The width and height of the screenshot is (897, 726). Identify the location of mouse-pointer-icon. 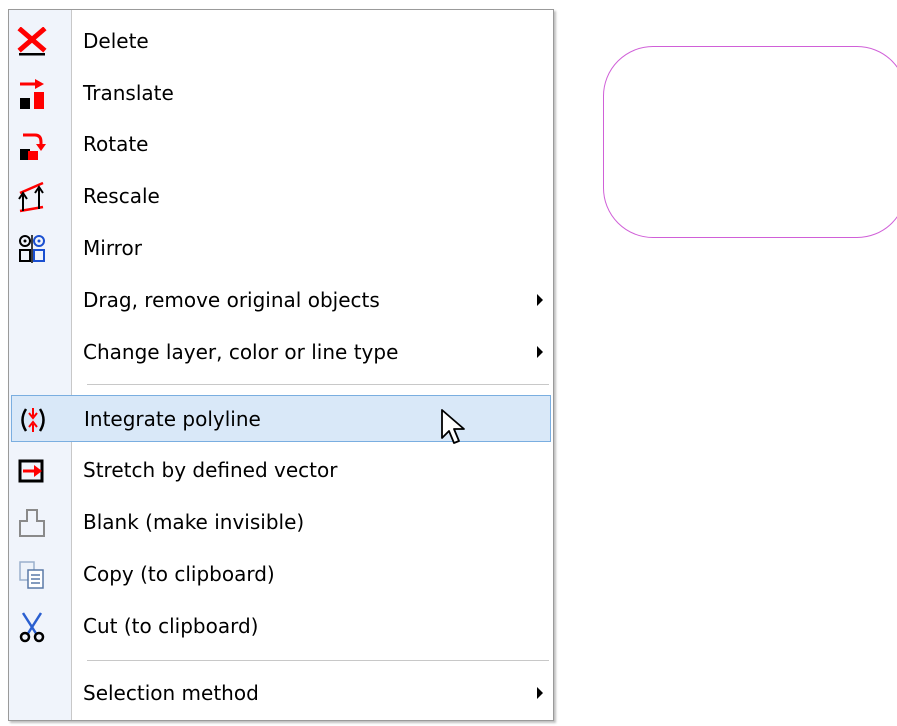
(454, 430).